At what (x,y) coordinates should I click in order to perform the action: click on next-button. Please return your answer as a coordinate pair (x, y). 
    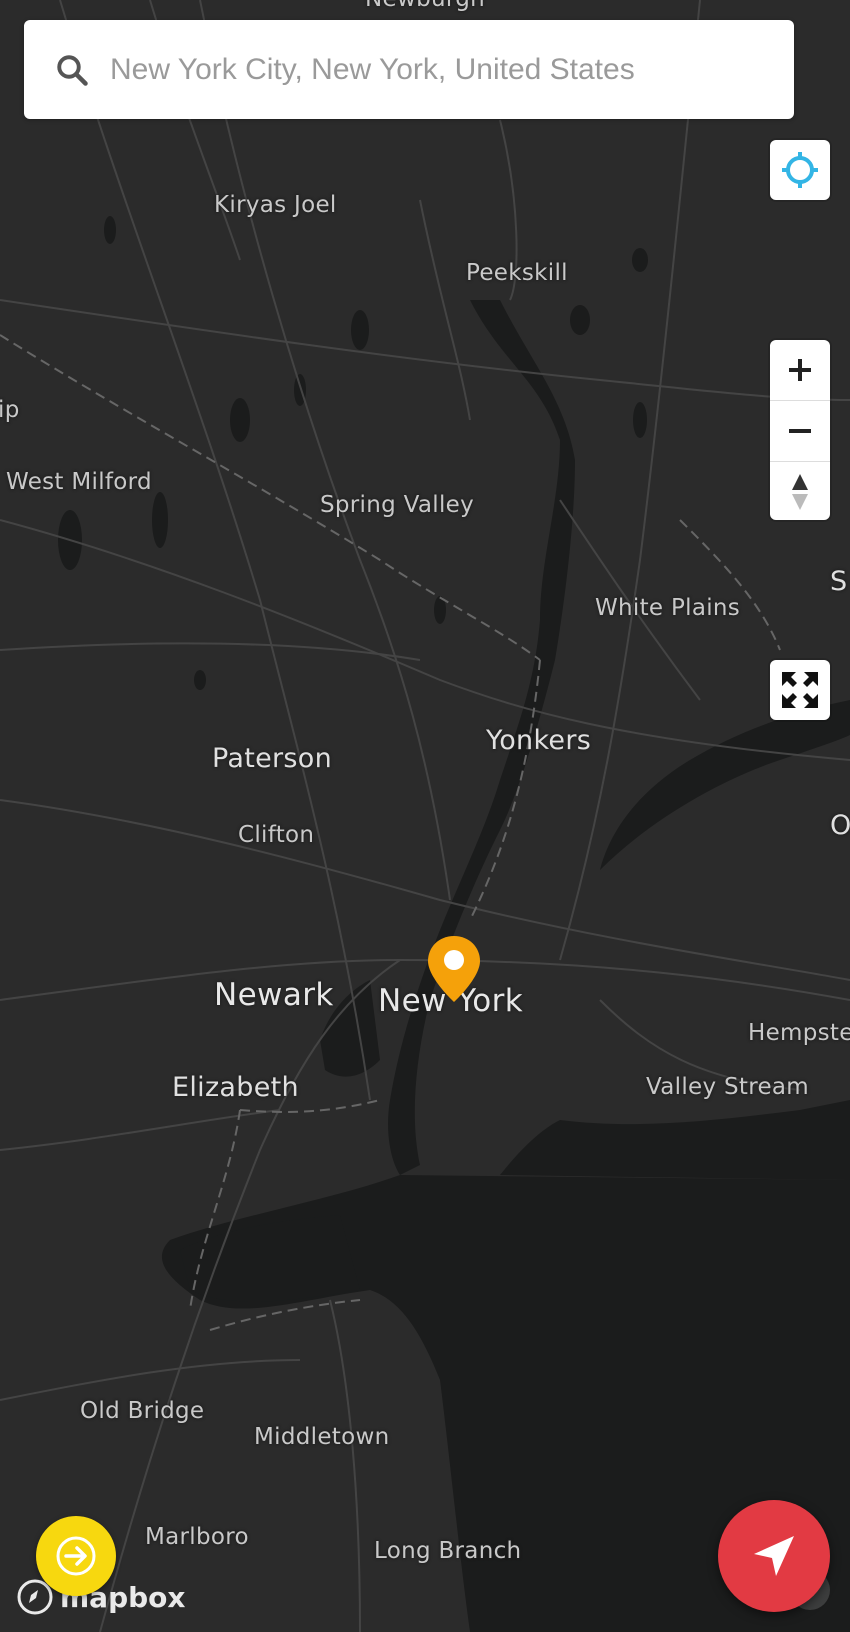
    Looking at the image, I should click on (76, 1556).